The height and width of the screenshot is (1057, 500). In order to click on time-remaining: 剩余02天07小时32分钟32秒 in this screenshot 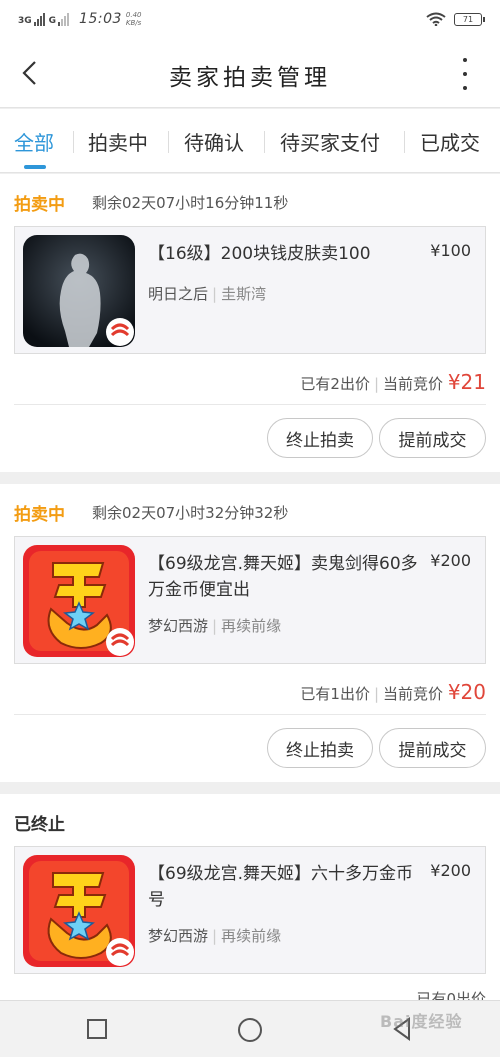, I will do `click(190, 513)`.